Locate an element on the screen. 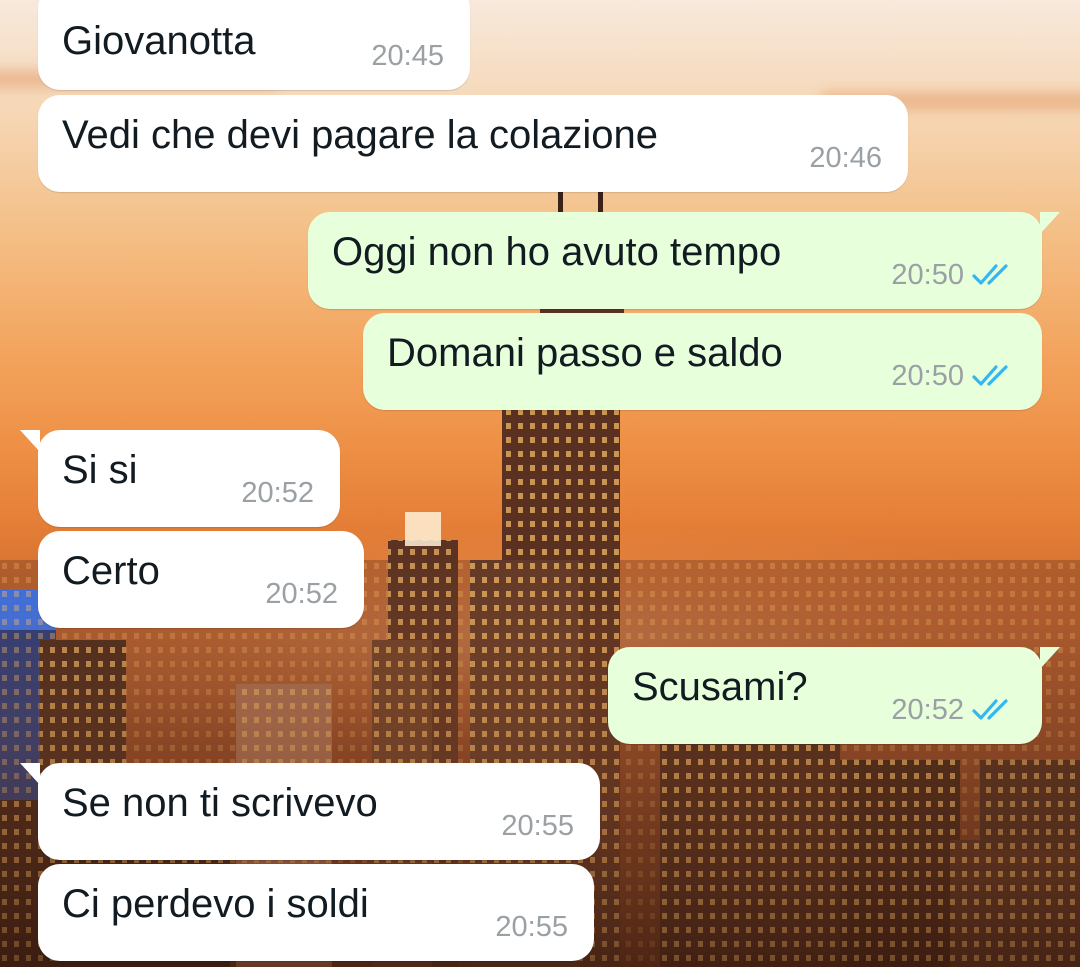  message-text: Giovanotta is located at coordinates (159, 41).